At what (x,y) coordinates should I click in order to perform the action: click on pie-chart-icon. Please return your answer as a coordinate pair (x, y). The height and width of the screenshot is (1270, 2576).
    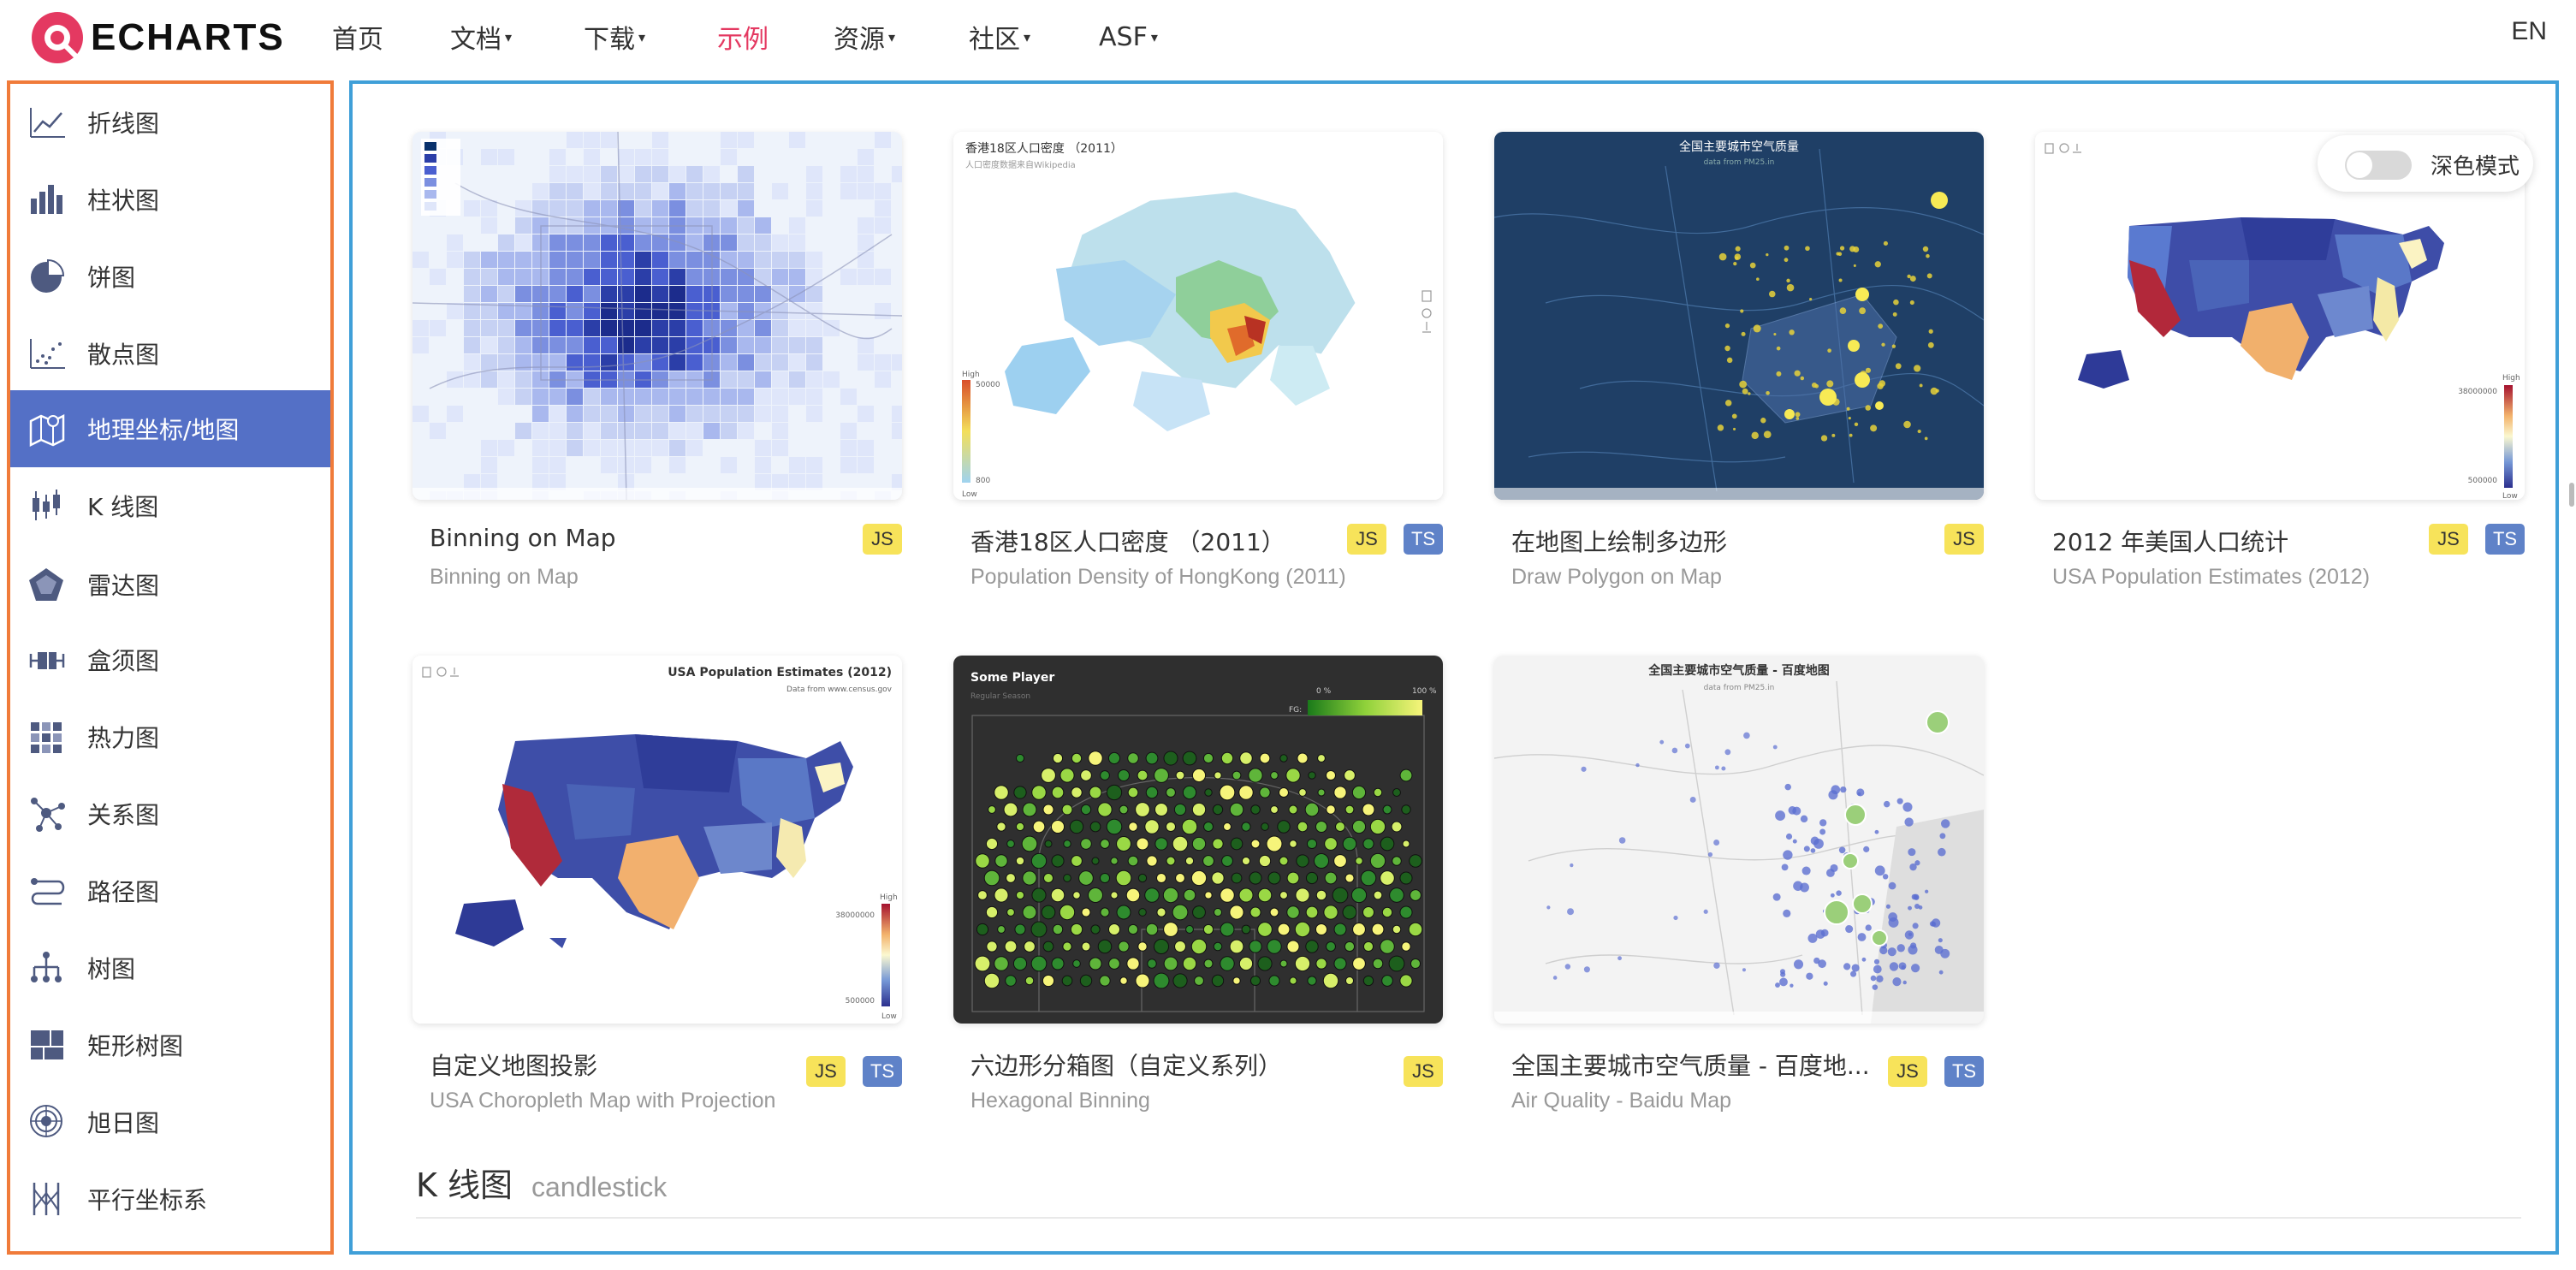
    Looking at the image, I should click on (48, 275).